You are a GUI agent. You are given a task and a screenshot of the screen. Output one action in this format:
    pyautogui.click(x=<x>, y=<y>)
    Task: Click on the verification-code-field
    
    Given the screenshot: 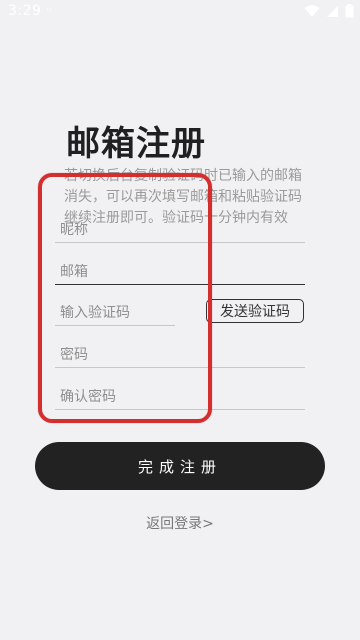 What is the action you would take?
    pyautogui.click(x=115, y=310)
    